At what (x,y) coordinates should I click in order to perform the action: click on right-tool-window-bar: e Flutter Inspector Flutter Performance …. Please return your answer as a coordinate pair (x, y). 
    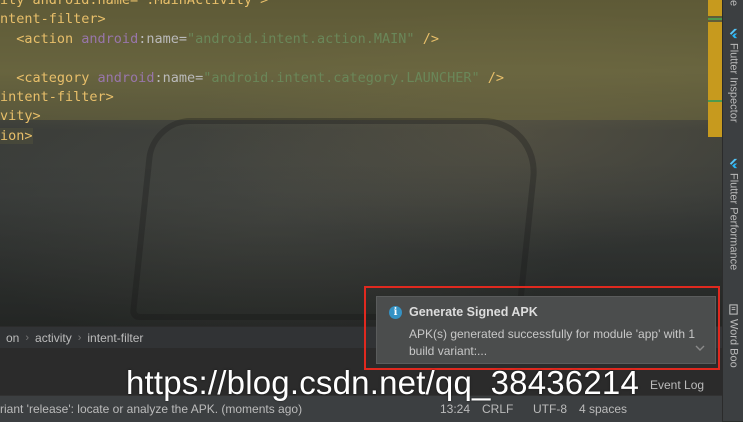
    Looking at the image, I should click on (732, 210).